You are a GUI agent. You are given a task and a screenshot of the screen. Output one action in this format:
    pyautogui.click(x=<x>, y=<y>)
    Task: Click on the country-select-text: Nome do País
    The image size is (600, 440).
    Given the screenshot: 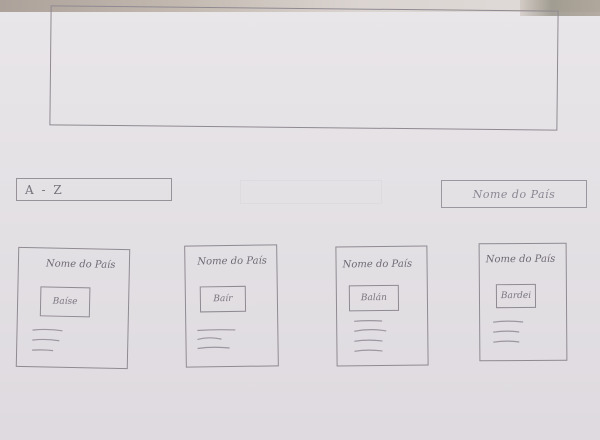 What is the action you would take?
    pyautogui.click(x=514, y=194)
    